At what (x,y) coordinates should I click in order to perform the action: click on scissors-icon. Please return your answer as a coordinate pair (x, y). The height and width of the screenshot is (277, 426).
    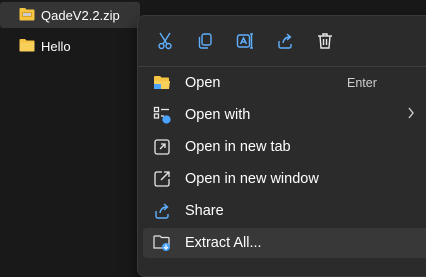
    Looking at the image, I should click on (165, 41).